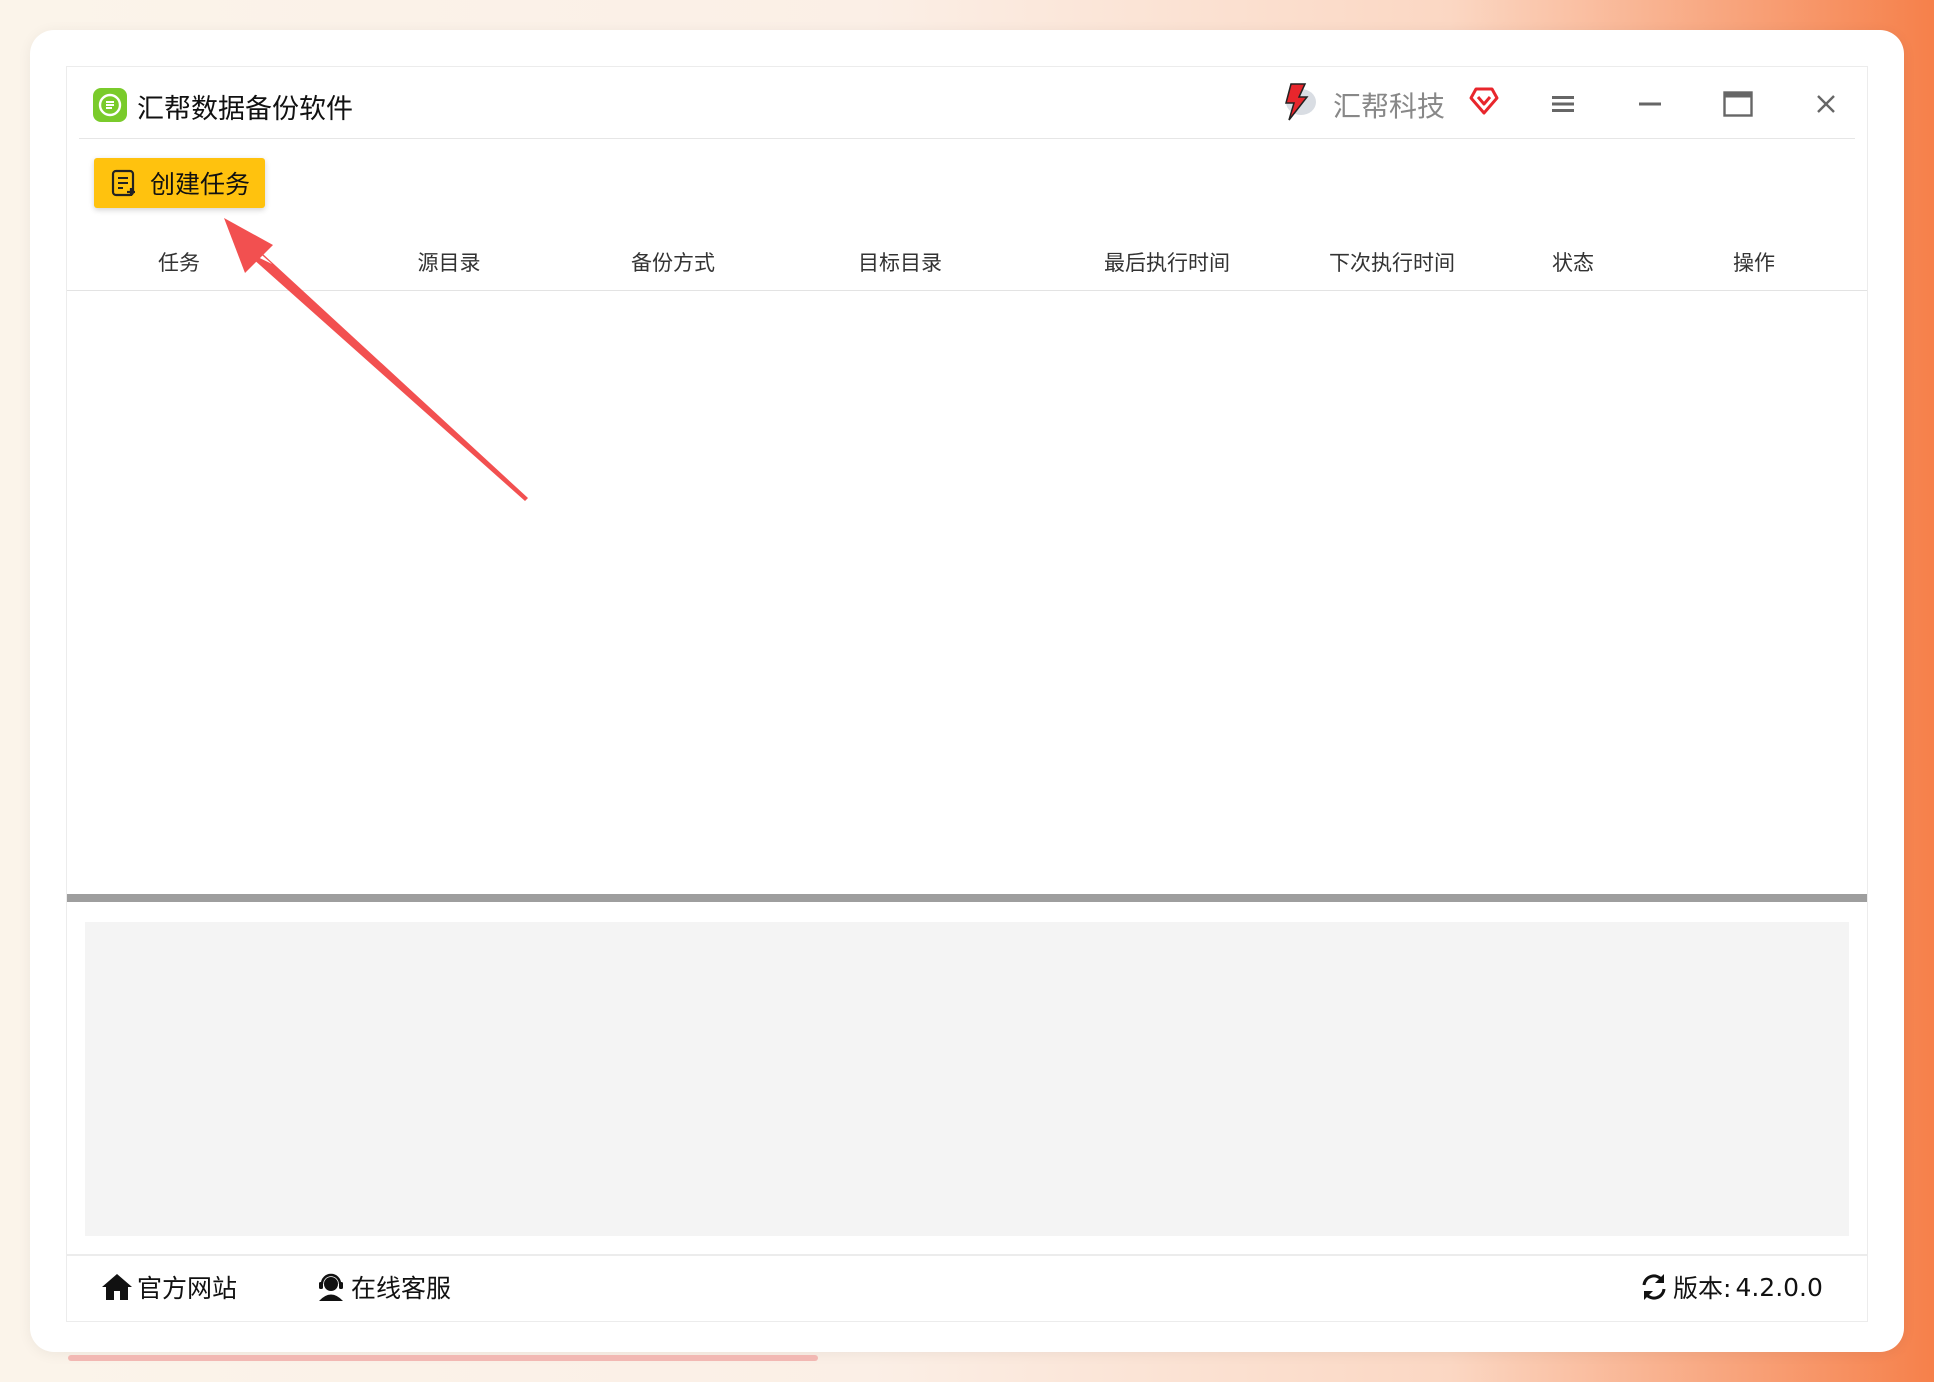 The image size is (1934, 1382). I want to click on minimize-button, so click(1650, 104).